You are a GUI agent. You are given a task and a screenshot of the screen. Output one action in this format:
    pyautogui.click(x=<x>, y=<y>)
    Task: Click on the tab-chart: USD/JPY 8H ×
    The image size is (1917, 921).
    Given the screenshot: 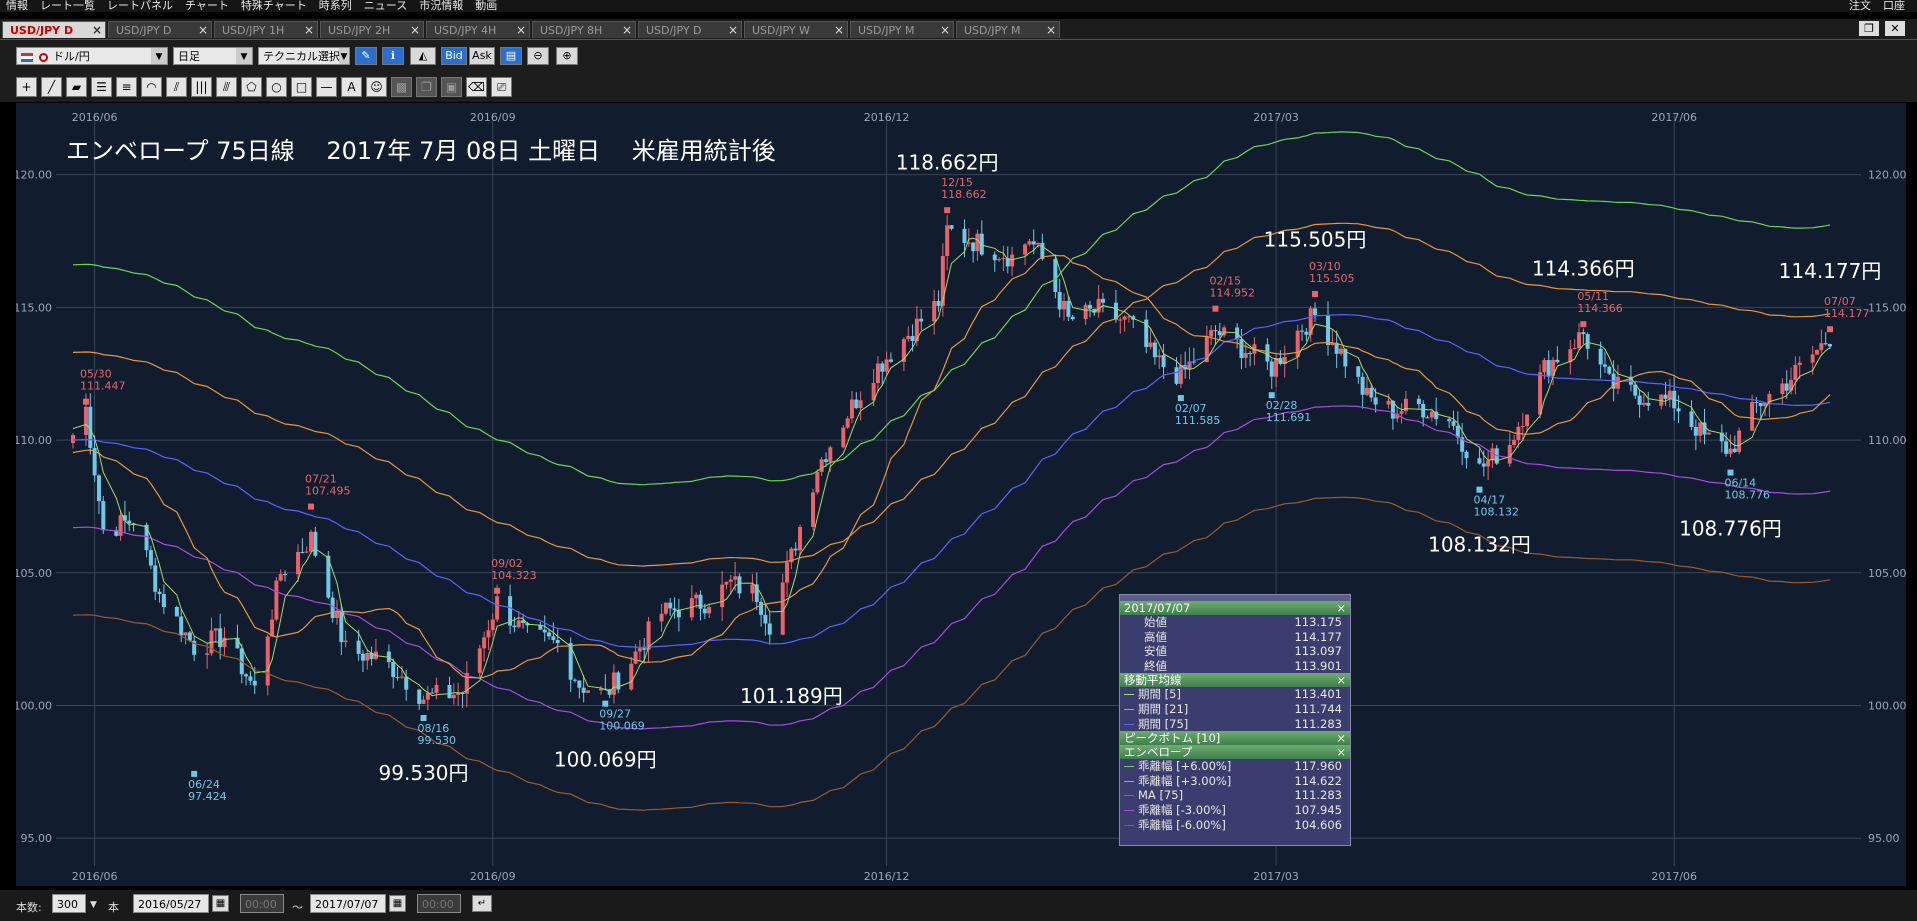 What is the action you would take?
    pyautogui.click(x=584, y=29)
    